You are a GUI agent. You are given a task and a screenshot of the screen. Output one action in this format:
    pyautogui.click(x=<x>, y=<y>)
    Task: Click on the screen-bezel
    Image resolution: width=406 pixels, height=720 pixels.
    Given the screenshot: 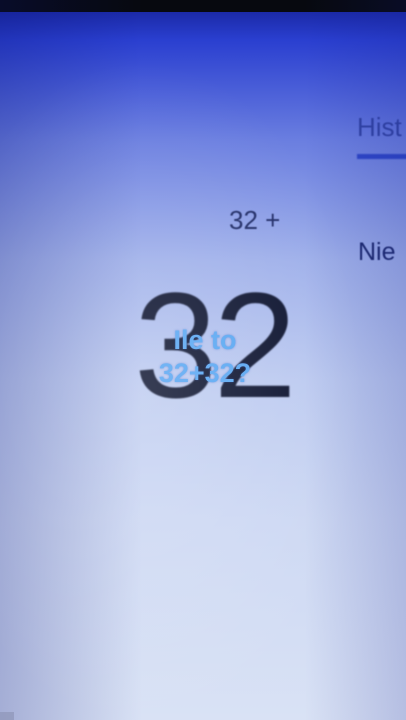 What is the action you would take?
    pyautogui.click(x=203, y=6)
    